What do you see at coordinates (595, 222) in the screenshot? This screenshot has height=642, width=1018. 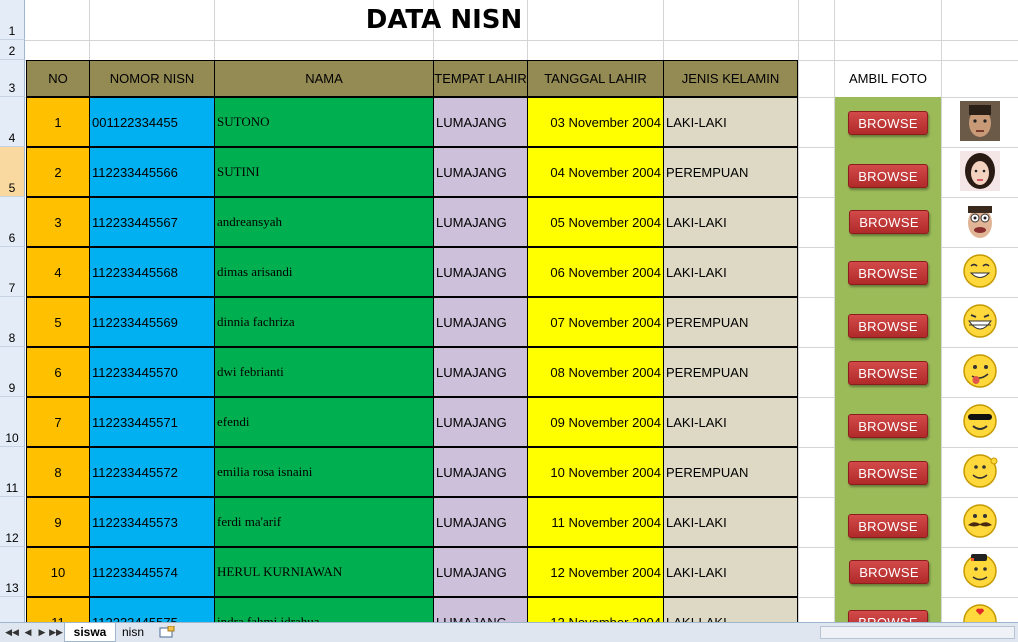 I see `cell-tanggal-lahir: 05 November 2004` at bounding box center [595, 222].